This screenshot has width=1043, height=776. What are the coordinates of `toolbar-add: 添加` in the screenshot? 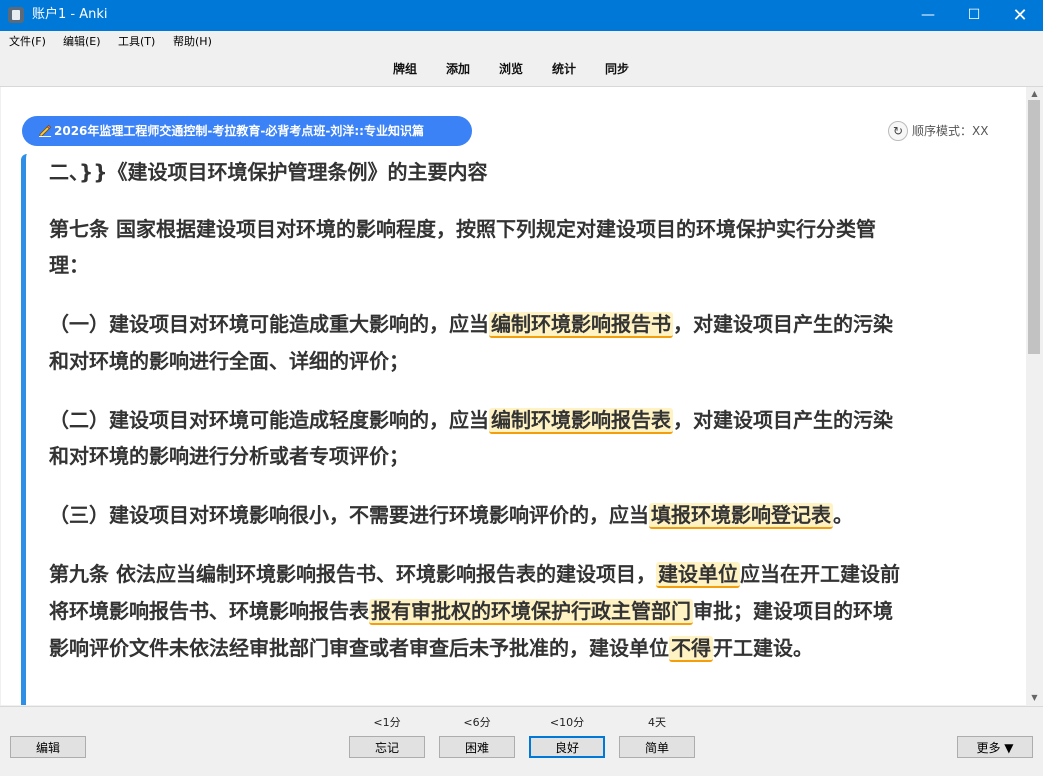 It's located at (458, 69).